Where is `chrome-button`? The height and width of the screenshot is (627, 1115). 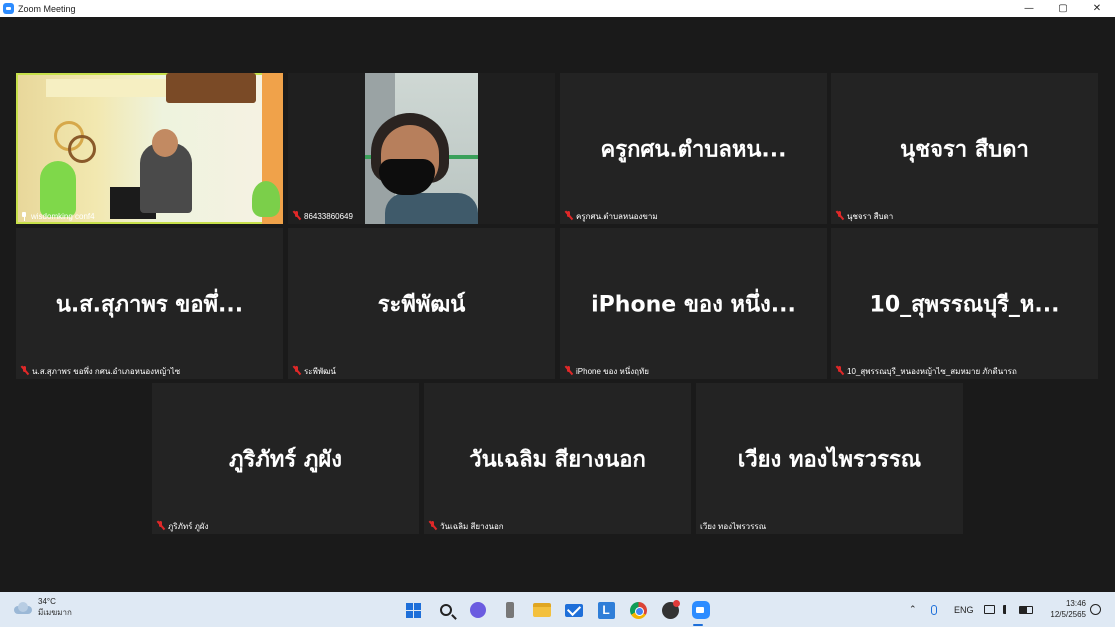
chrome-button is located at coordinates (638, 610).